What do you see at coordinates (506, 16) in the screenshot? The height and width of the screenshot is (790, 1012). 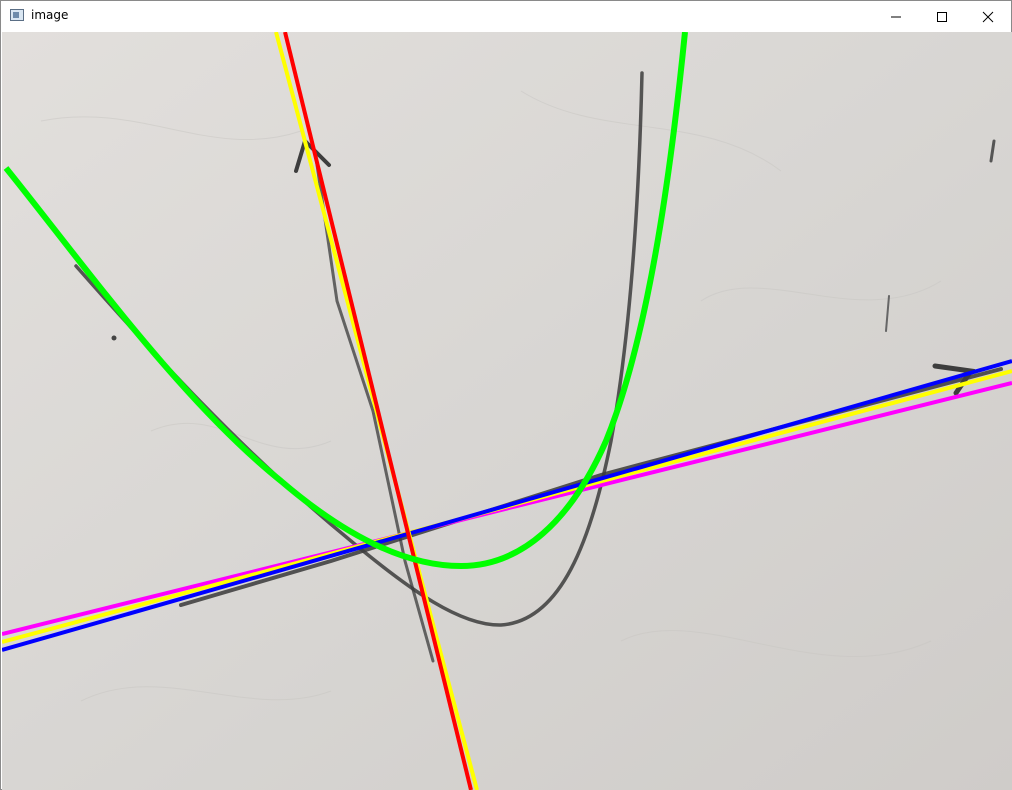 I see `title-bar: image` at bounding box center [506, 16].